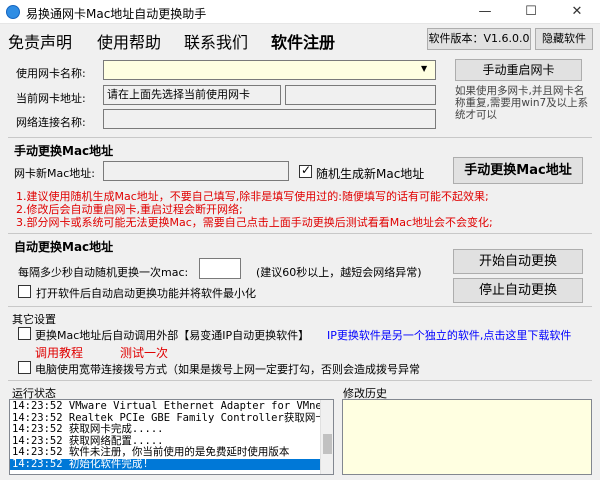 Image resolution: width=600 pixels, height=480 pixels. I want to click on menu-contact: 联系我们, so click(216, 41).